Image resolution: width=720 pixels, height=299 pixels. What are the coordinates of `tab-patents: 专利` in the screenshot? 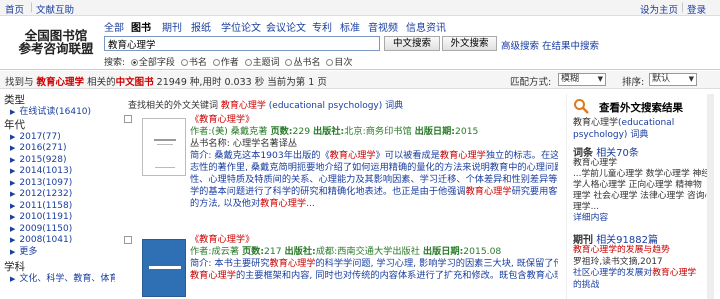 It's located at (322, 26).